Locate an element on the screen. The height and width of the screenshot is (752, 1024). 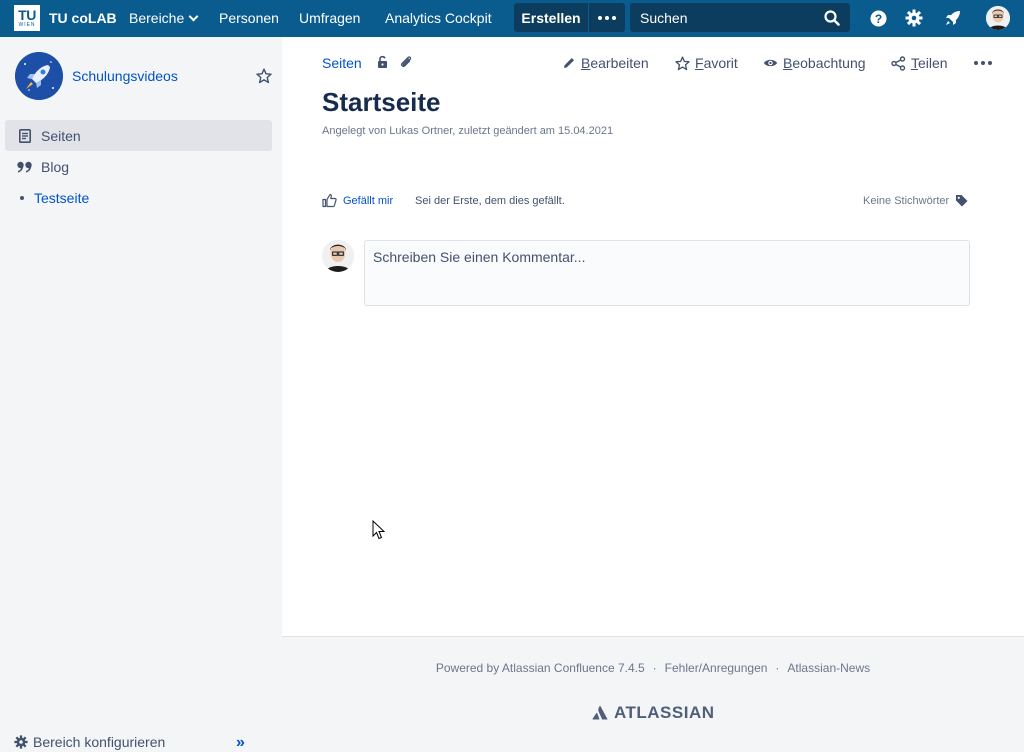
sidebar-item-label: Seiten is located at coordinates (61, 135).